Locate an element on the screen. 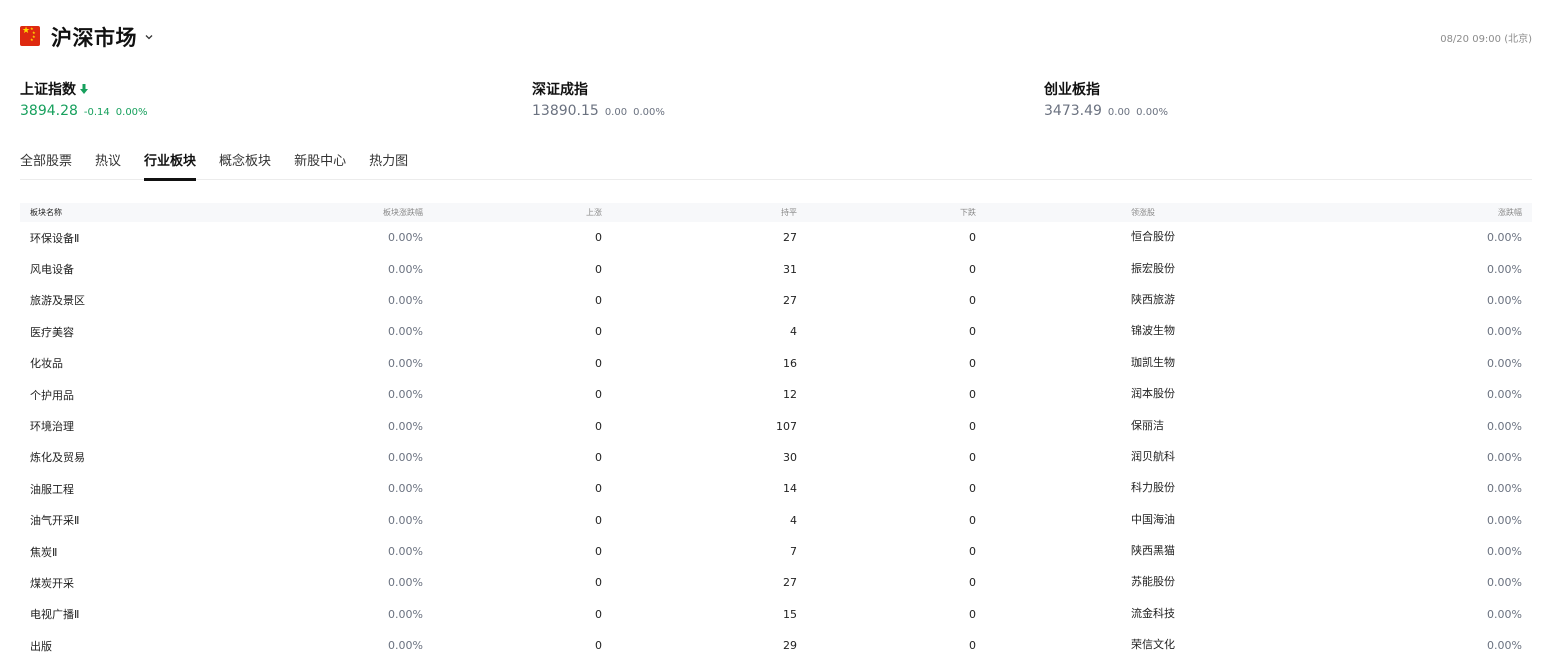 This screenshot has width=1568, height=659. column-header-leading-change: 涨跌幅 is located at coordinates (1381, 212).